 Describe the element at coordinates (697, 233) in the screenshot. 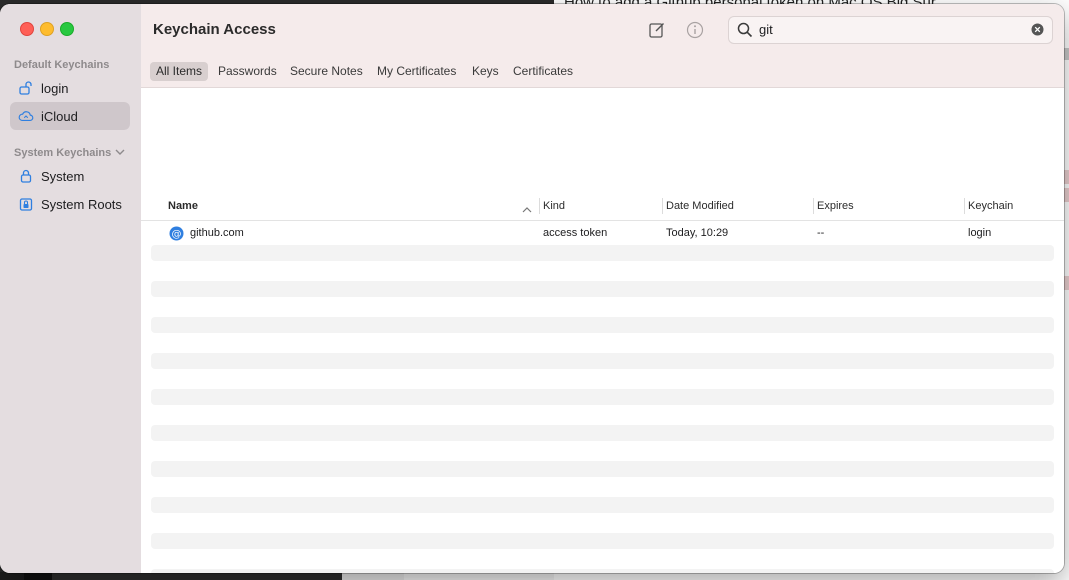

I see `row-date-modified: Today, 10:29` at that location.